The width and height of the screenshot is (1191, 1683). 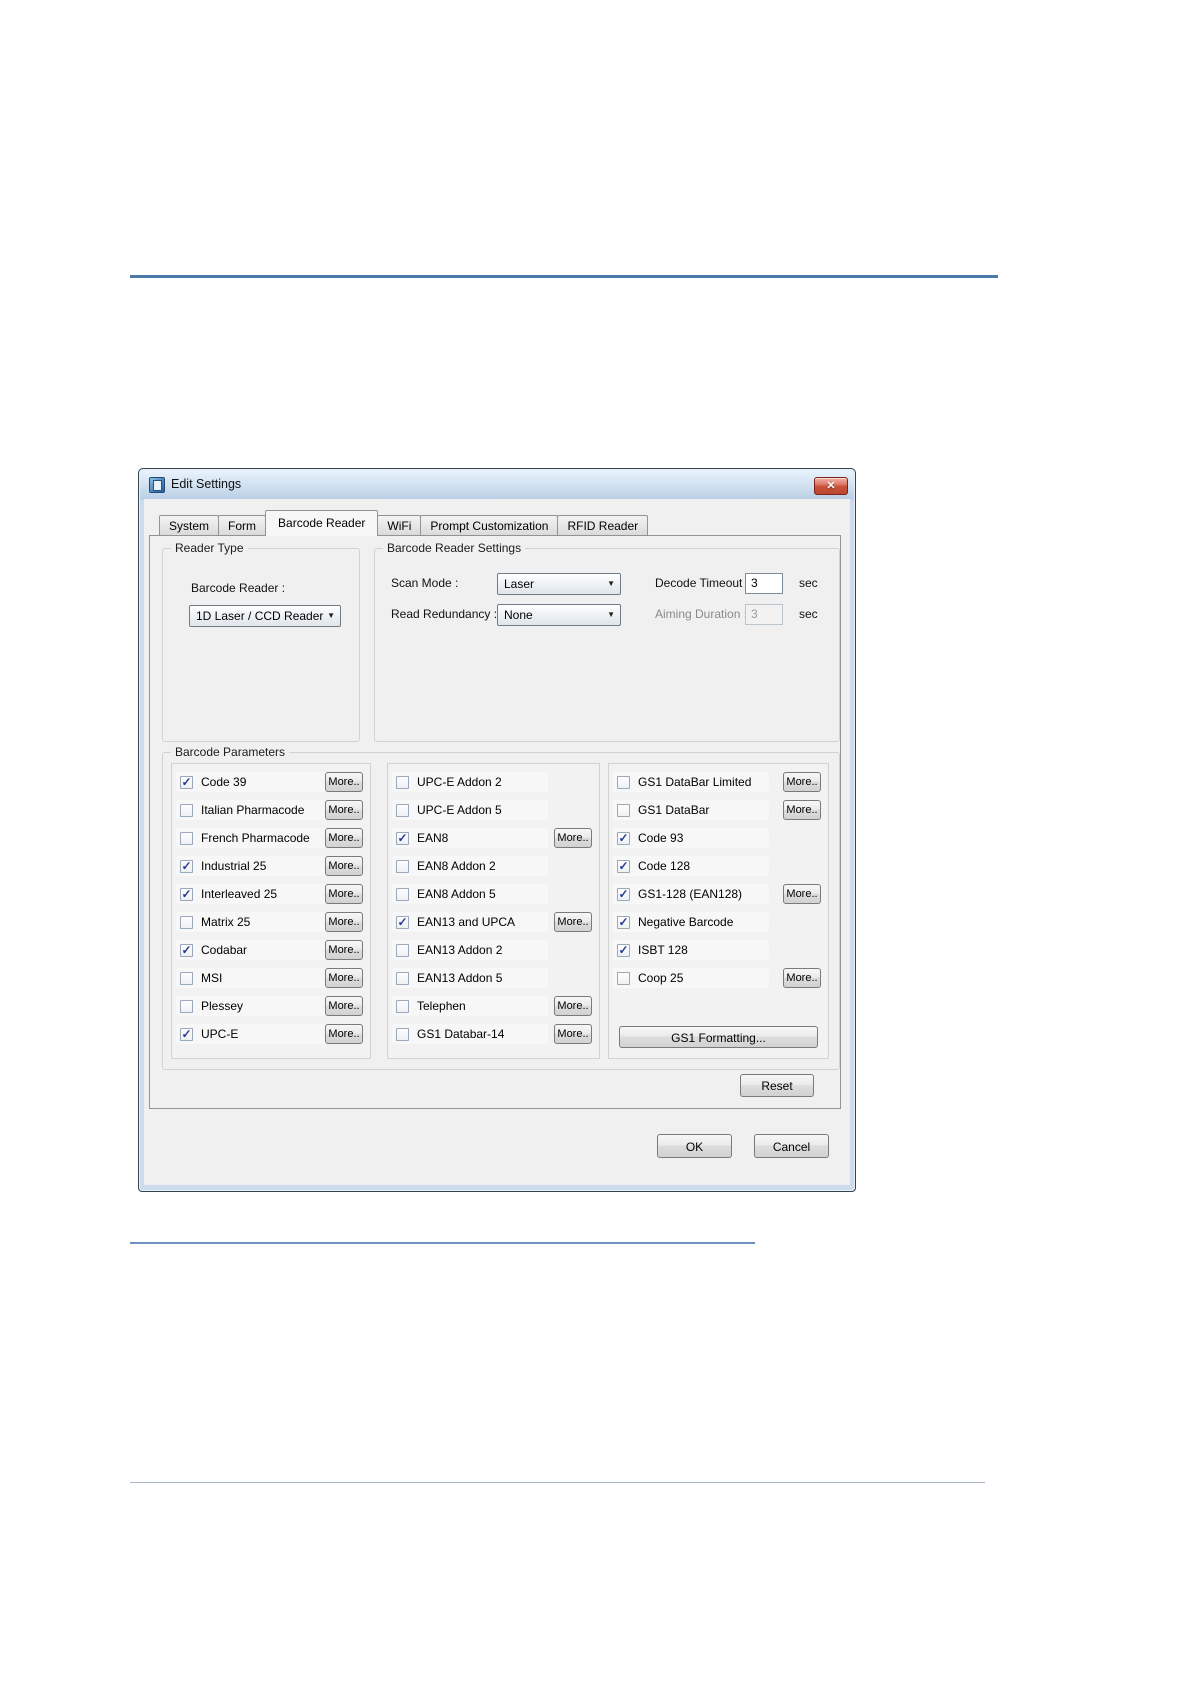 I want to click on checkbox-interleaved-25: ✓, so click(x=186, y=894).